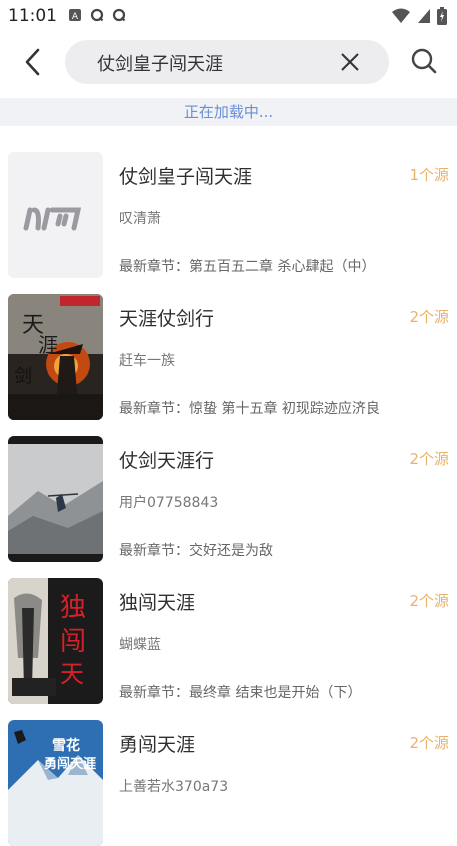  Describe the element at coordinates (73, 608) in the screenshot. I see `svg-text: 独` at that location.